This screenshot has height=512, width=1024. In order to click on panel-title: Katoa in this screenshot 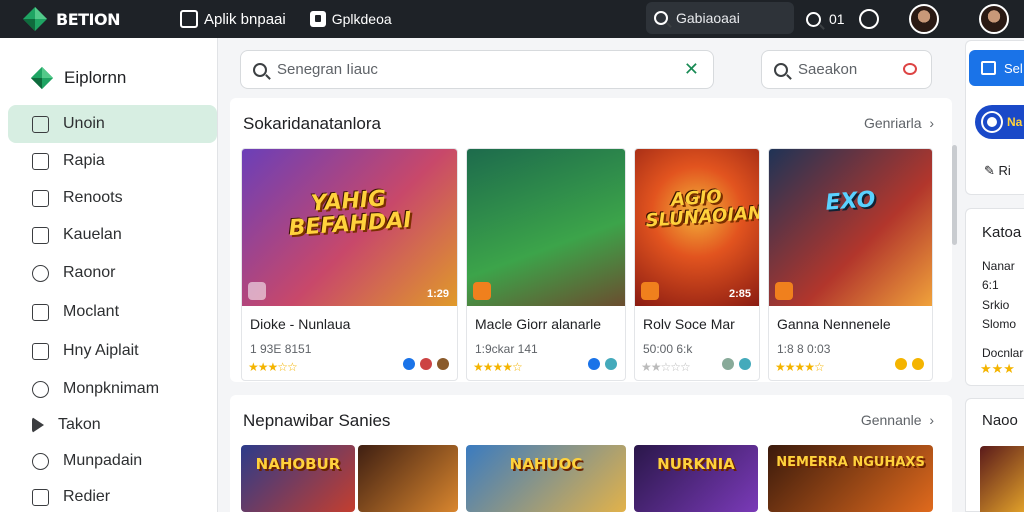, I will do `click(1002, 232)`.